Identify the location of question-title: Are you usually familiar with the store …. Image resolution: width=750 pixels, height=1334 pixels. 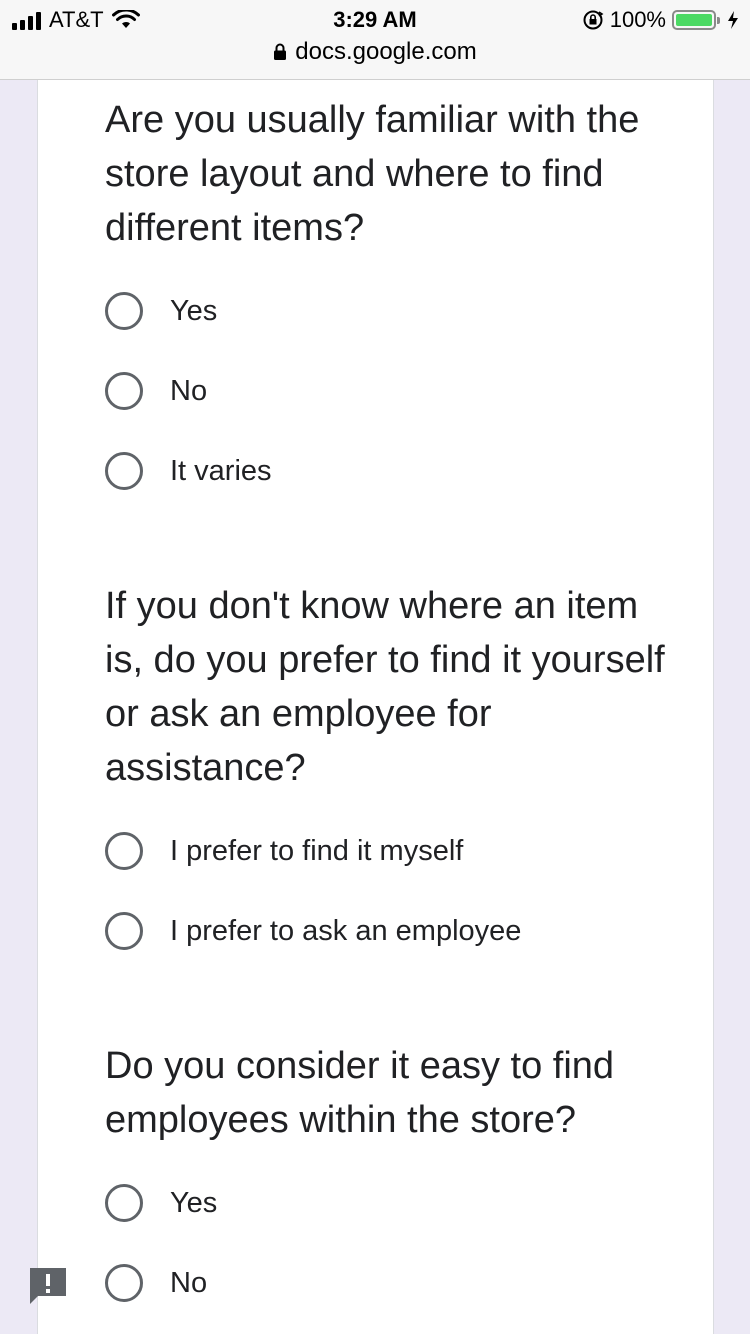
(372, 174).